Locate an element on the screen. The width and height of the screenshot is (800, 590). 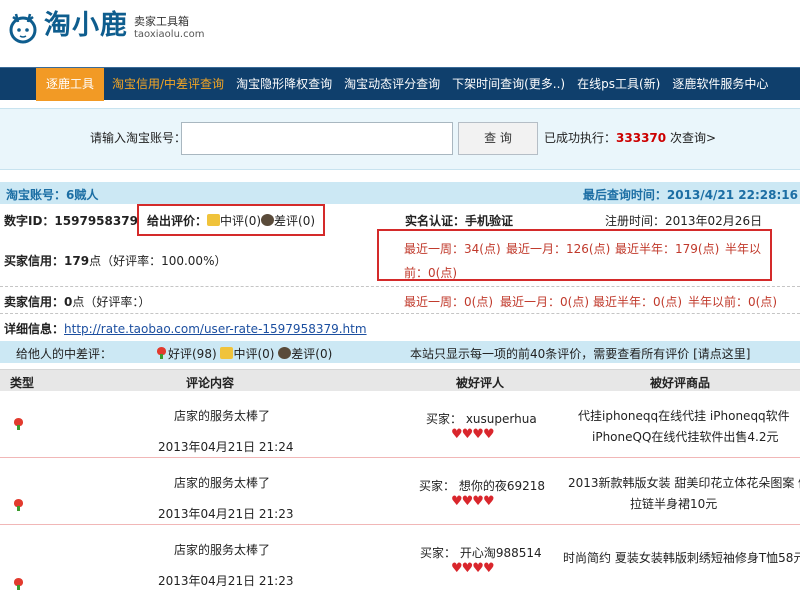
given-label: 给出评价： is located at coordinates (177, 221).